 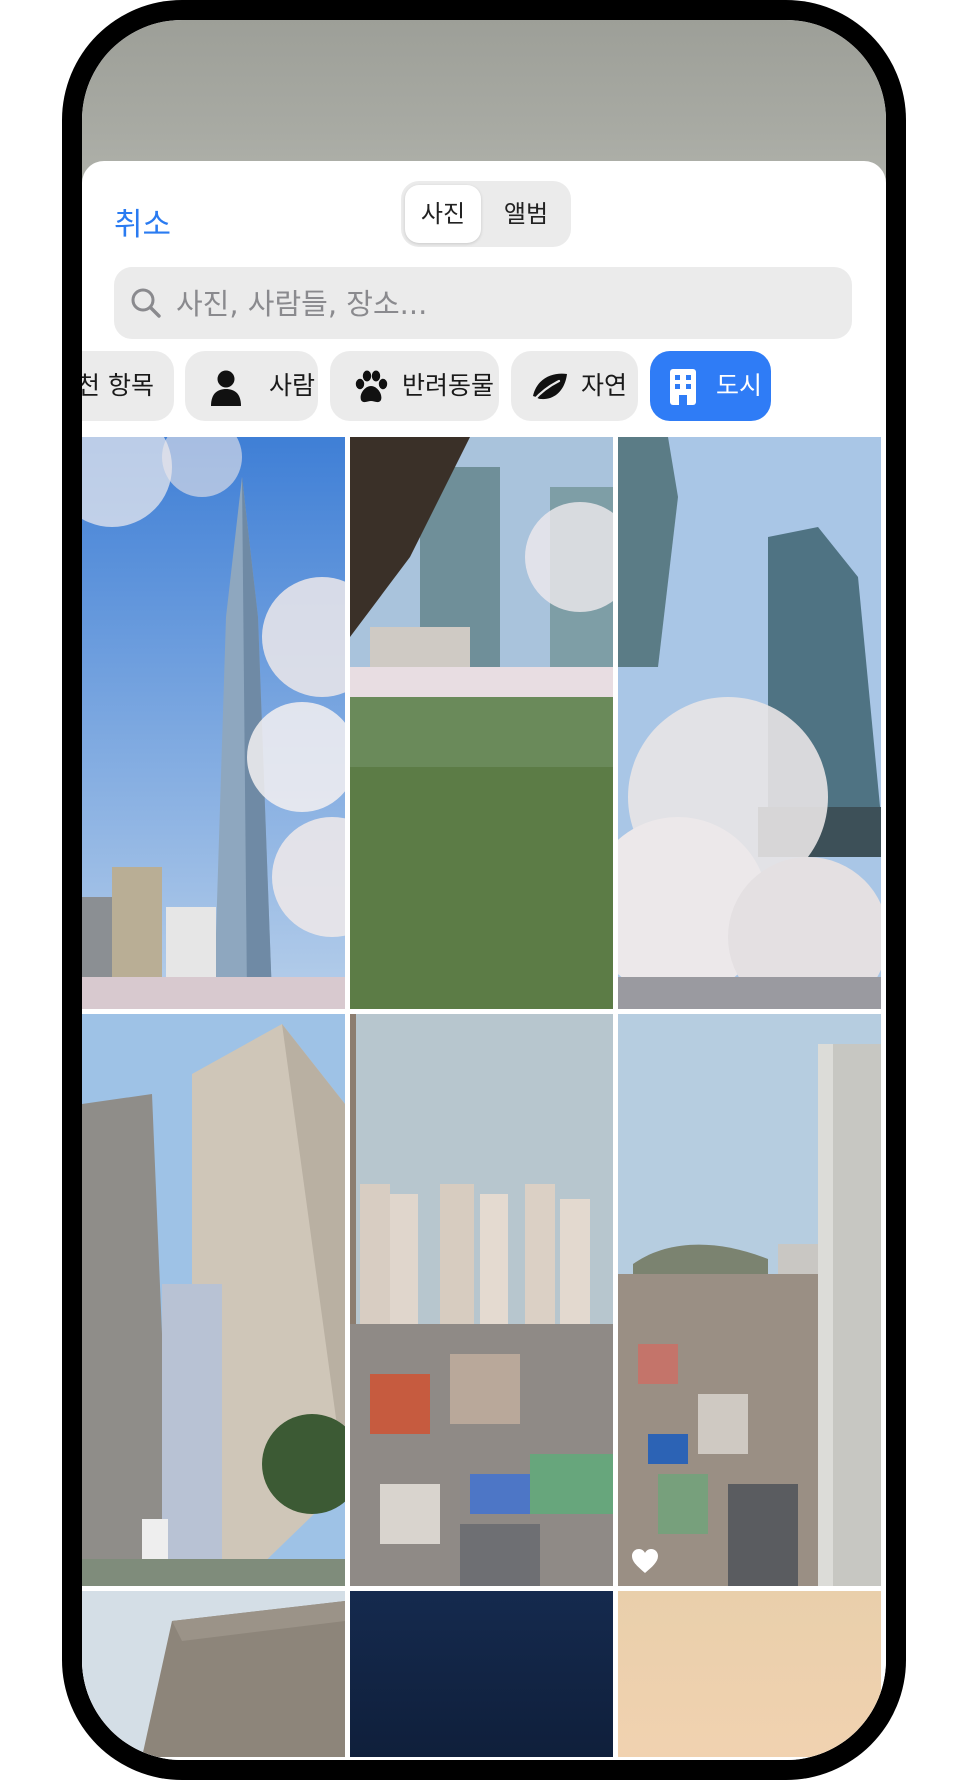 I want to click on category-chip-nature: 자연, so click(x=574, y=386).